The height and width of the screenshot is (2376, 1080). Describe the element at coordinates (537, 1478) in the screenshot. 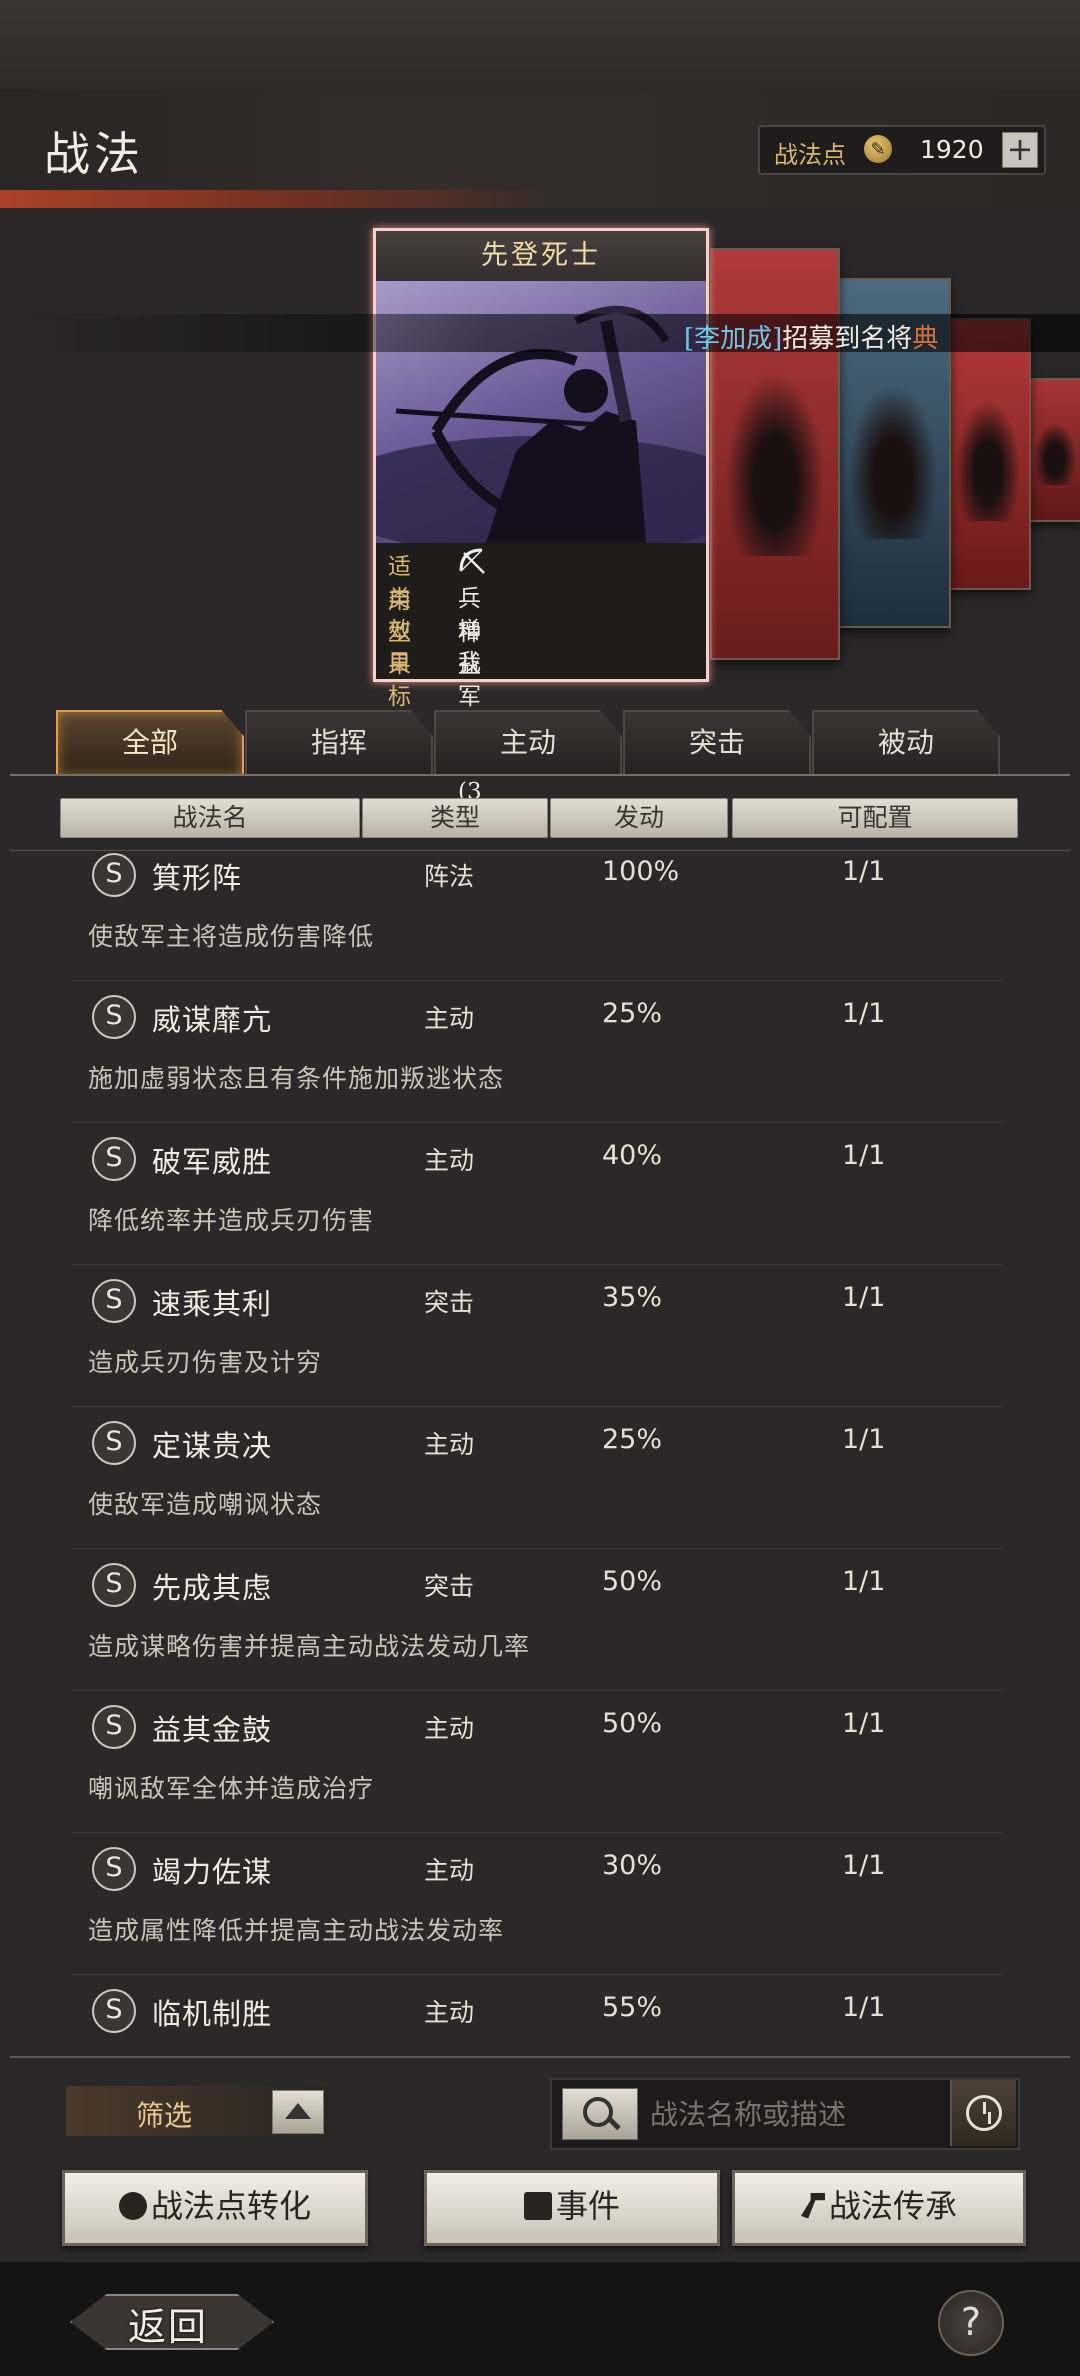

I see `tactic-row: S 定谋贵决 主动 25% 1/1 使敌军造成嘲讽状态` at that location.